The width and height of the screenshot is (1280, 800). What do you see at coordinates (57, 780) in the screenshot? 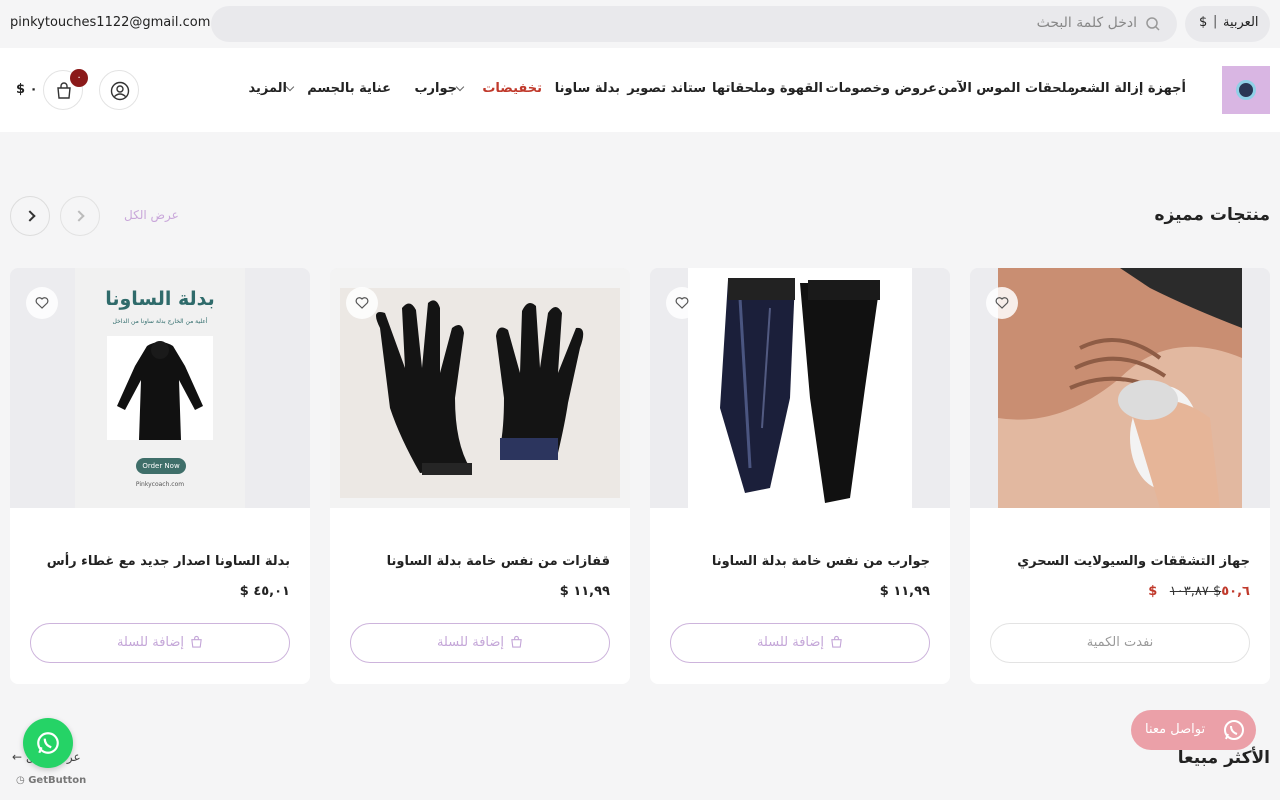
I see `getbutton-label: GetButton` at bounding box center [57, 780].